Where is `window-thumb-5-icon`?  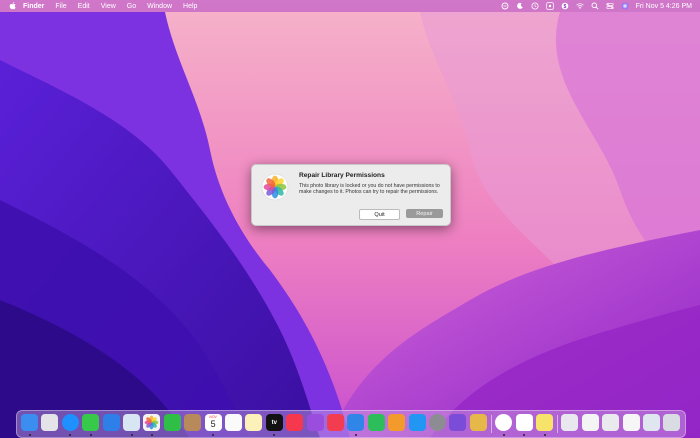
window-thumb-5-icon is located at coordinates (651, 422).